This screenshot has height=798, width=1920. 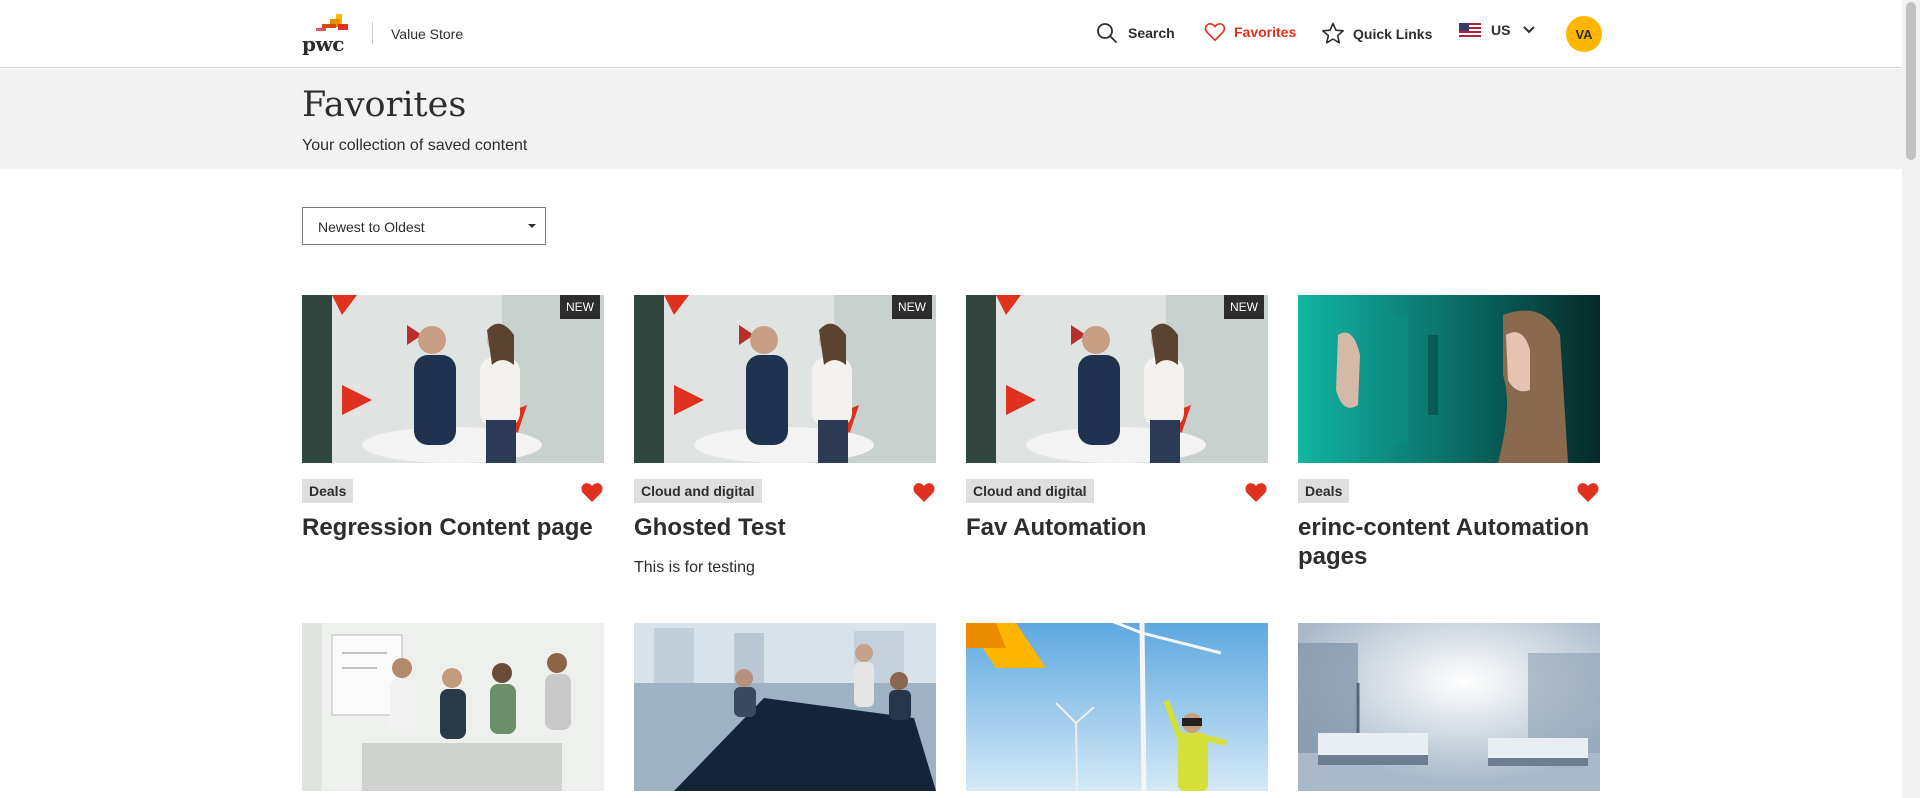 I want to click on pwc-logo: pwc, so click(x=325, y=35).